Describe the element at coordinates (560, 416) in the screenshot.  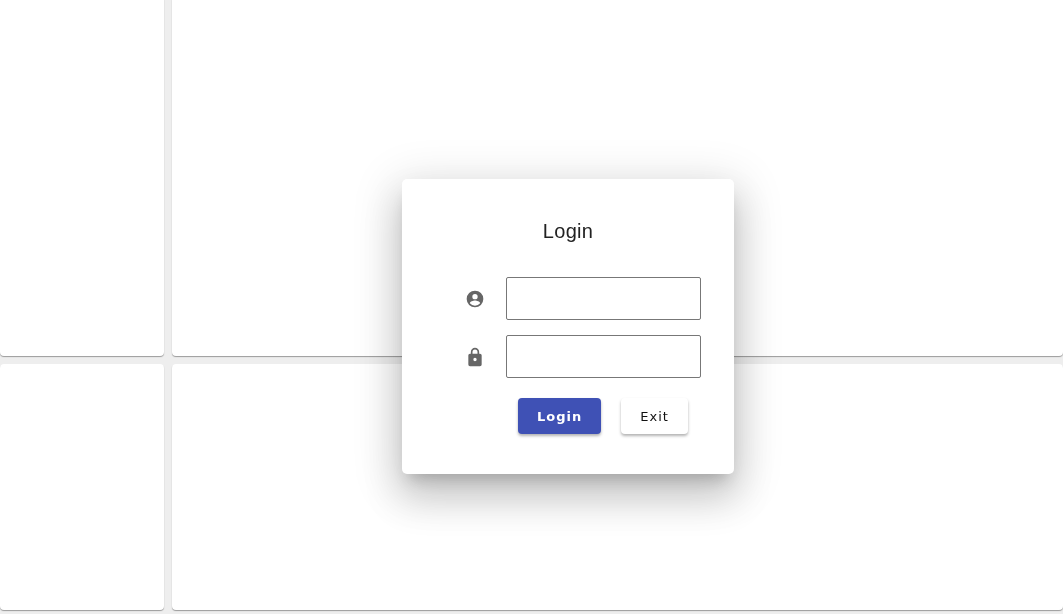
I see `login-button: Login` at that location.